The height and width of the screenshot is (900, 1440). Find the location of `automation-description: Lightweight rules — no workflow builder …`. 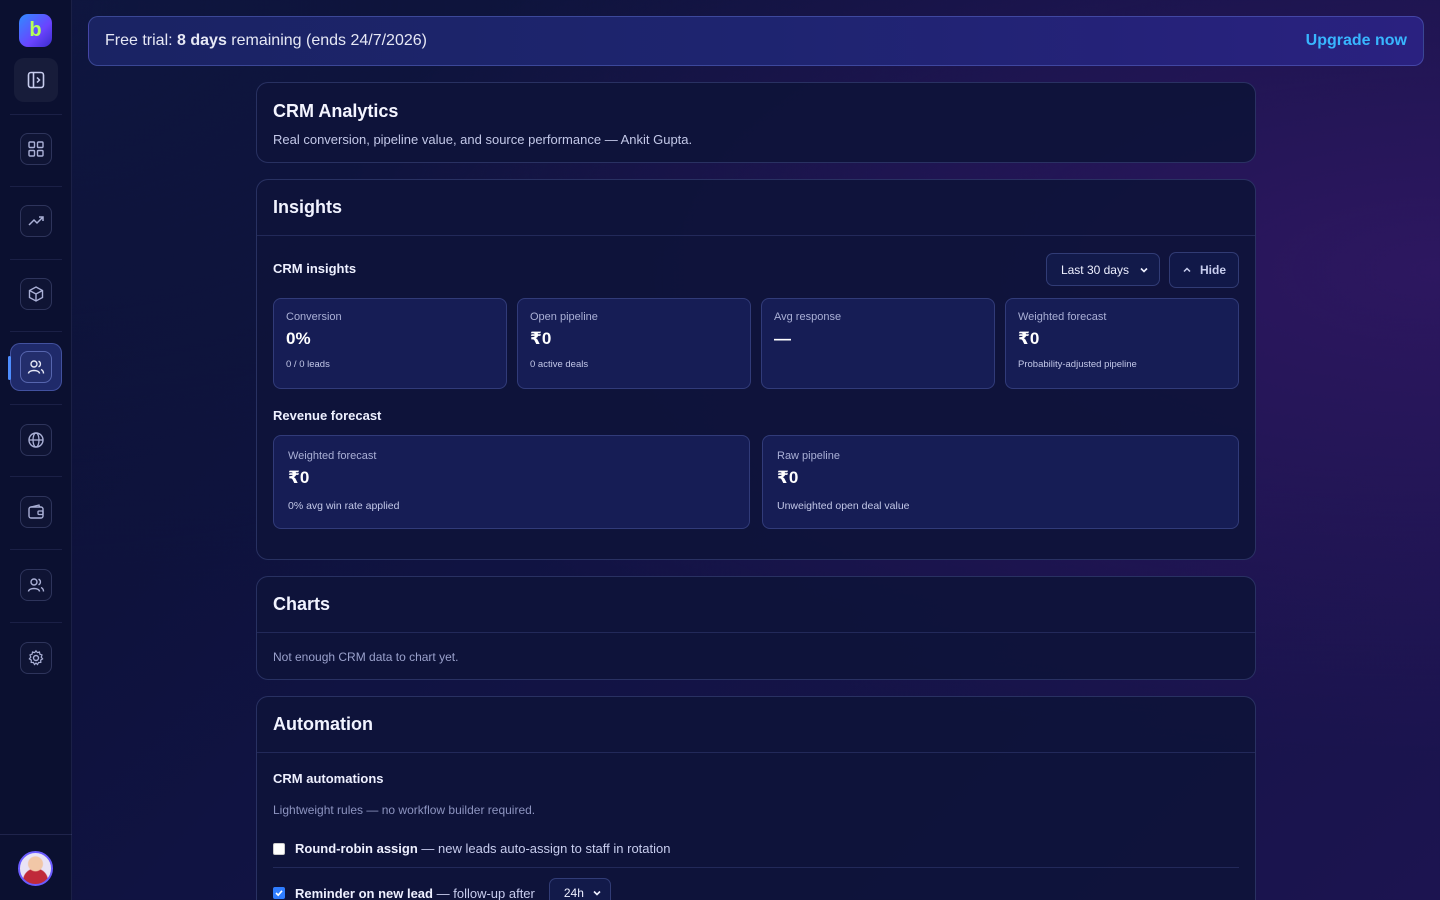

automation-description: Lightweight rules — no workflow builder … is located at coordinates (404, 810).